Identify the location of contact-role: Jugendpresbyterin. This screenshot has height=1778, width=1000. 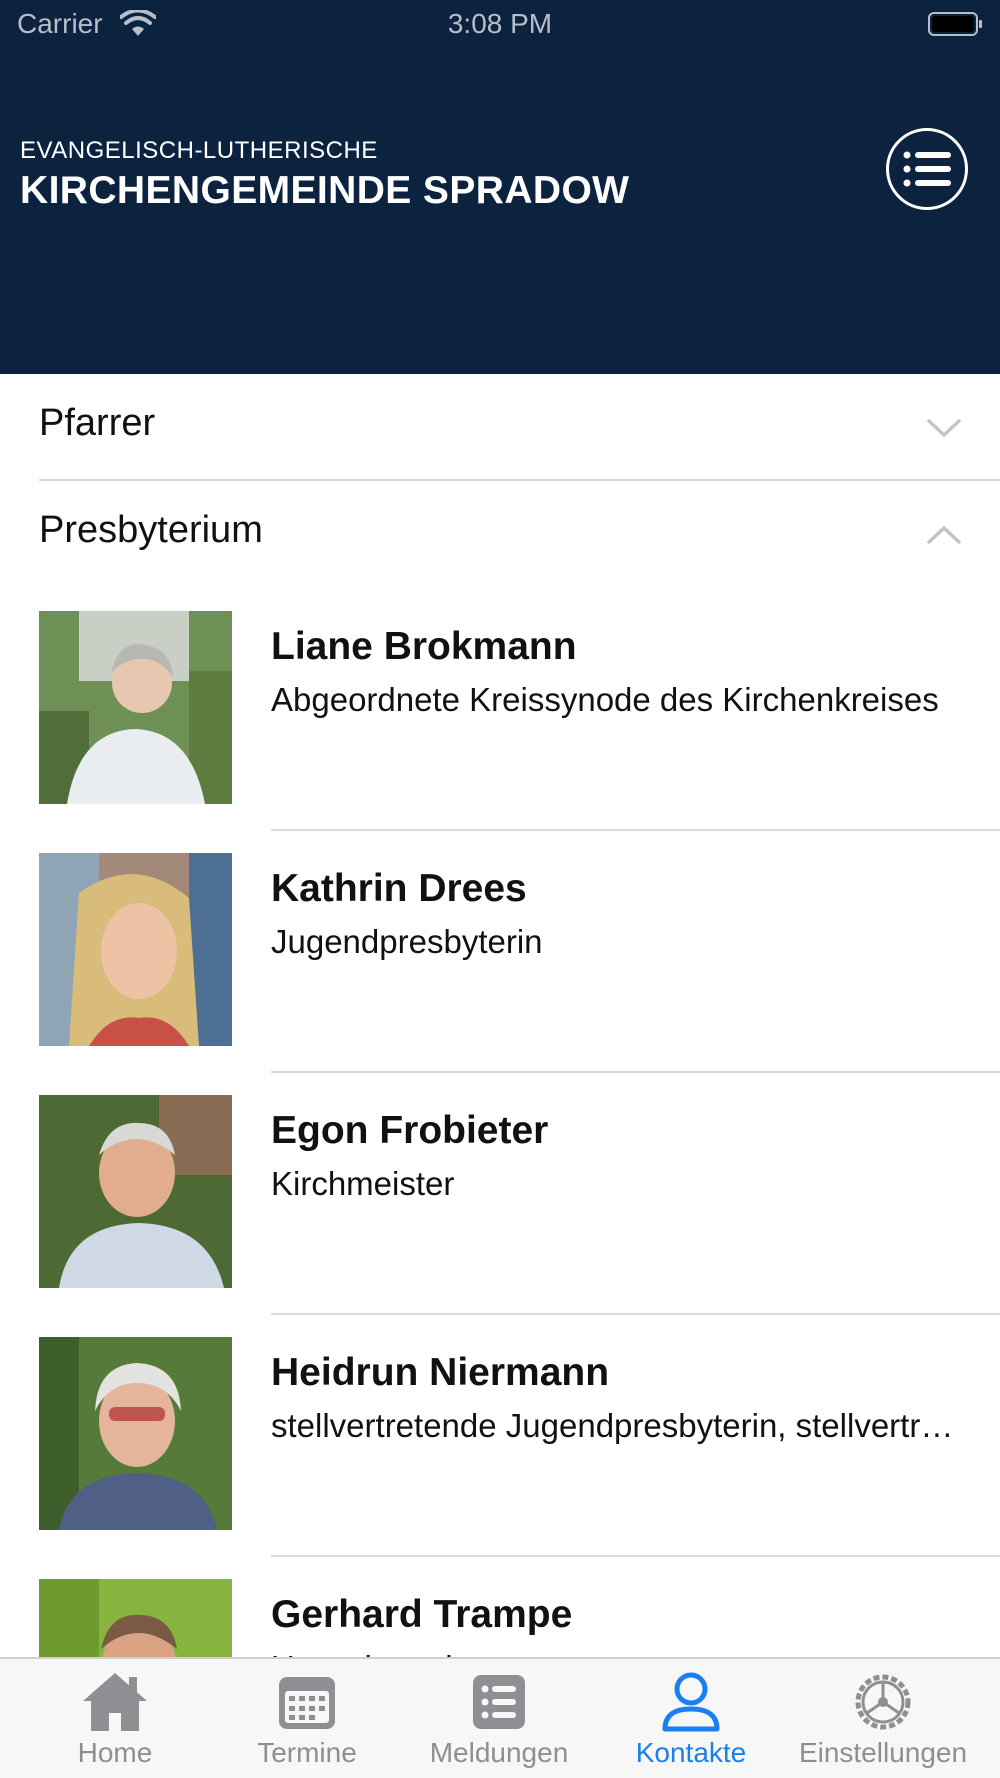
(407, 941).